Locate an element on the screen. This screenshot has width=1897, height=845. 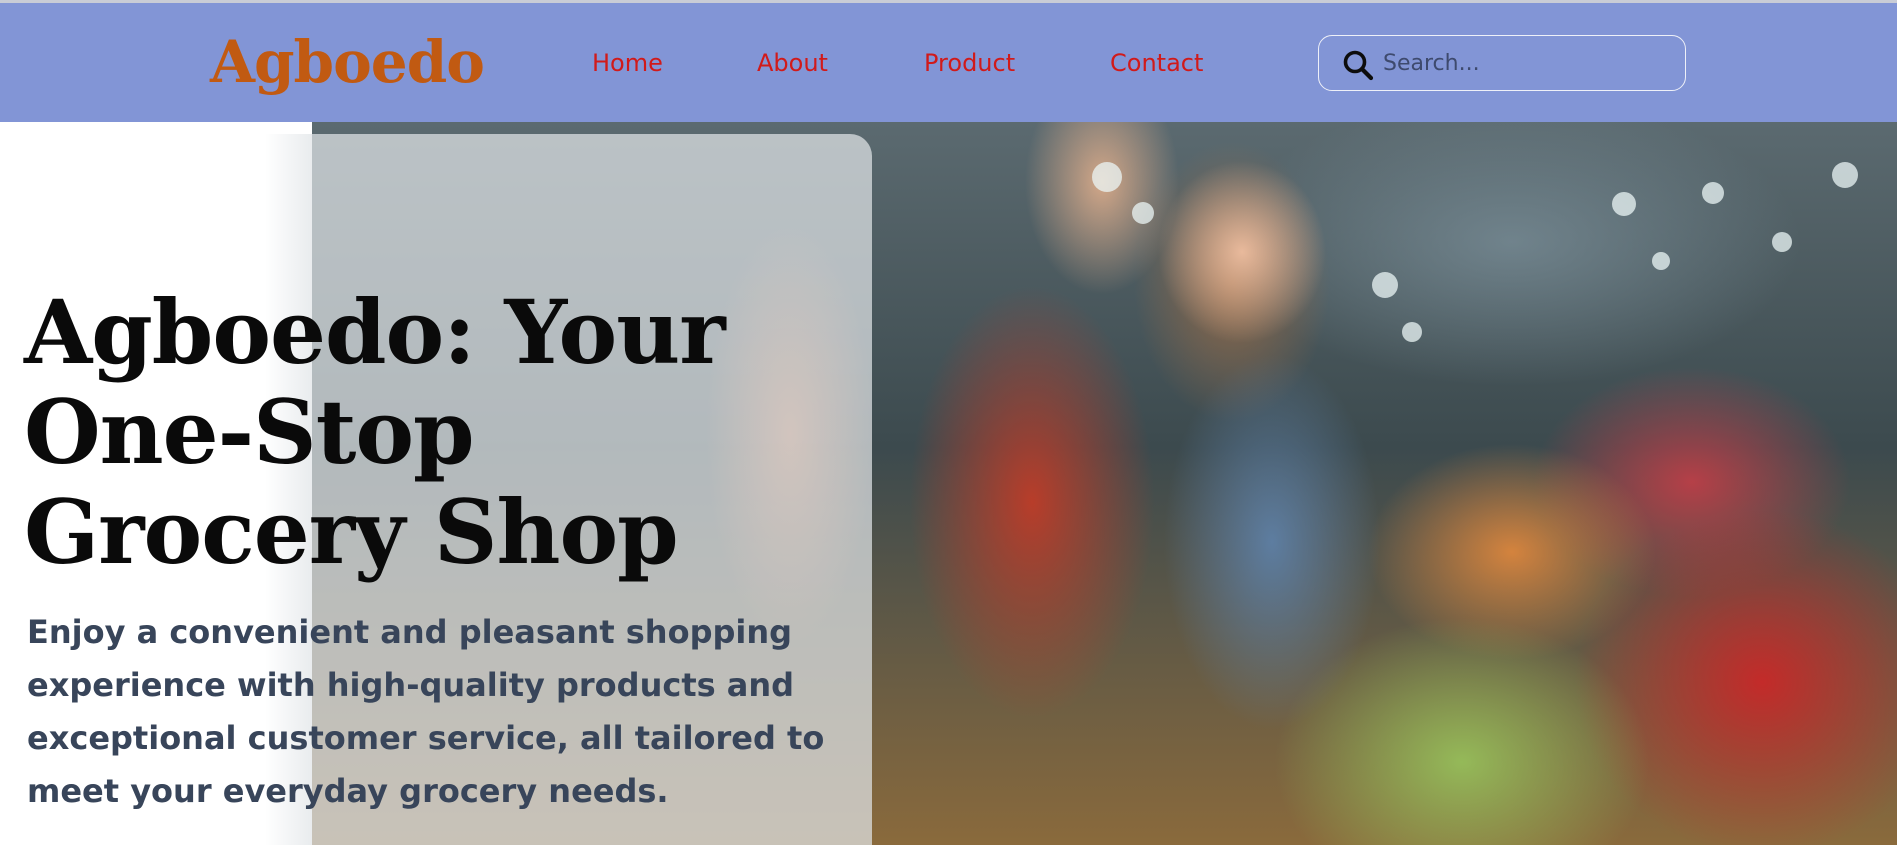
navbar: Agboedo Home About Product Contact is located at coordinates (948, 62).